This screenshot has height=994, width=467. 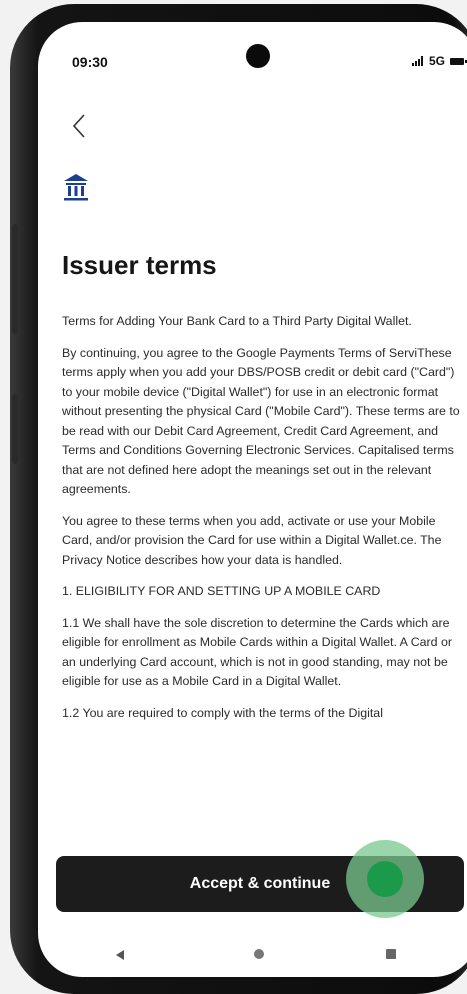 I want to click on network-label: 5G, so click(x=436, y=61).